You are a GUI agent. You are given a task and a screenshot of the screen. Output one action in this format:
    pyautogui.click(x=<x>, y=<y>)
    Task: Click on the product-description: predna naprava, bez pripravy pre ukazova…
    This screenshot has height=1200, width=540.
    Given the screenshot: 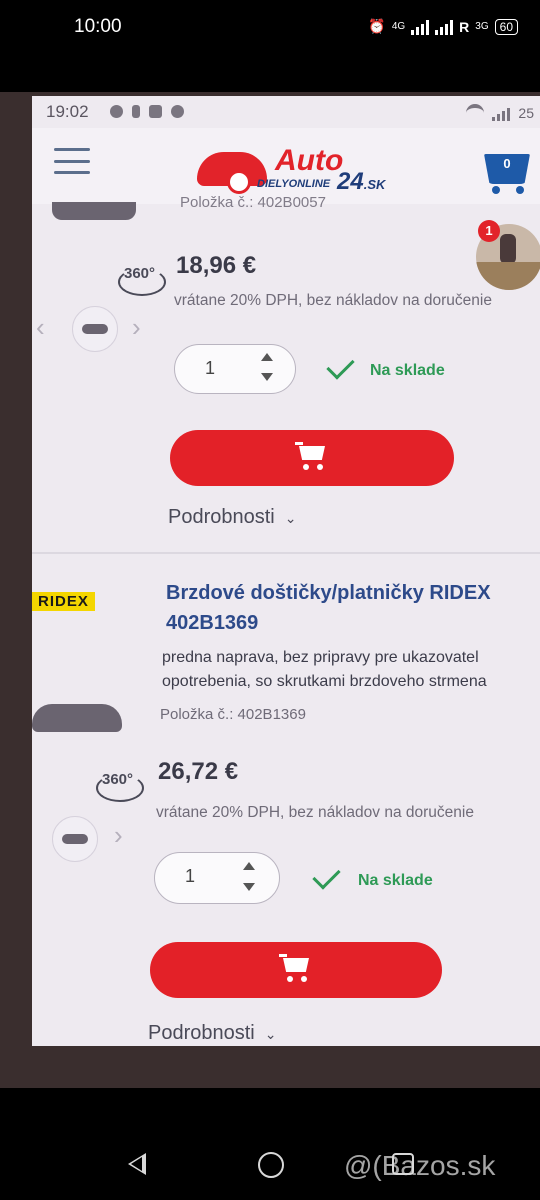 What is the action you would take?
    pyautogui.click(x=324, y=669)
    